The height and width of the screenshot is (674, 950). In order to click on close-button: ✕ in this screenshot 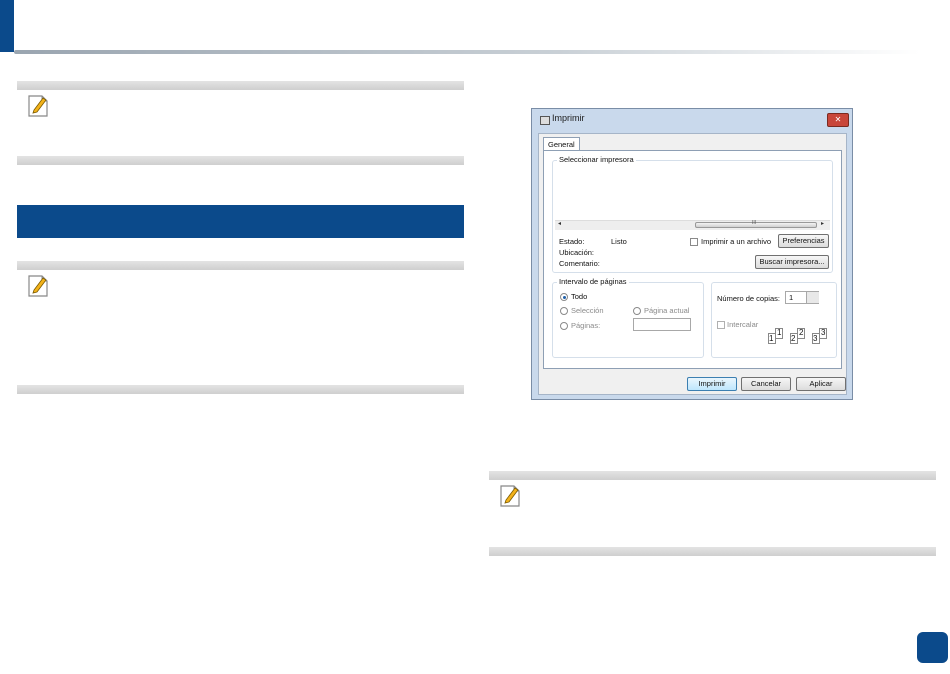, I will do `click(838, 120)`.